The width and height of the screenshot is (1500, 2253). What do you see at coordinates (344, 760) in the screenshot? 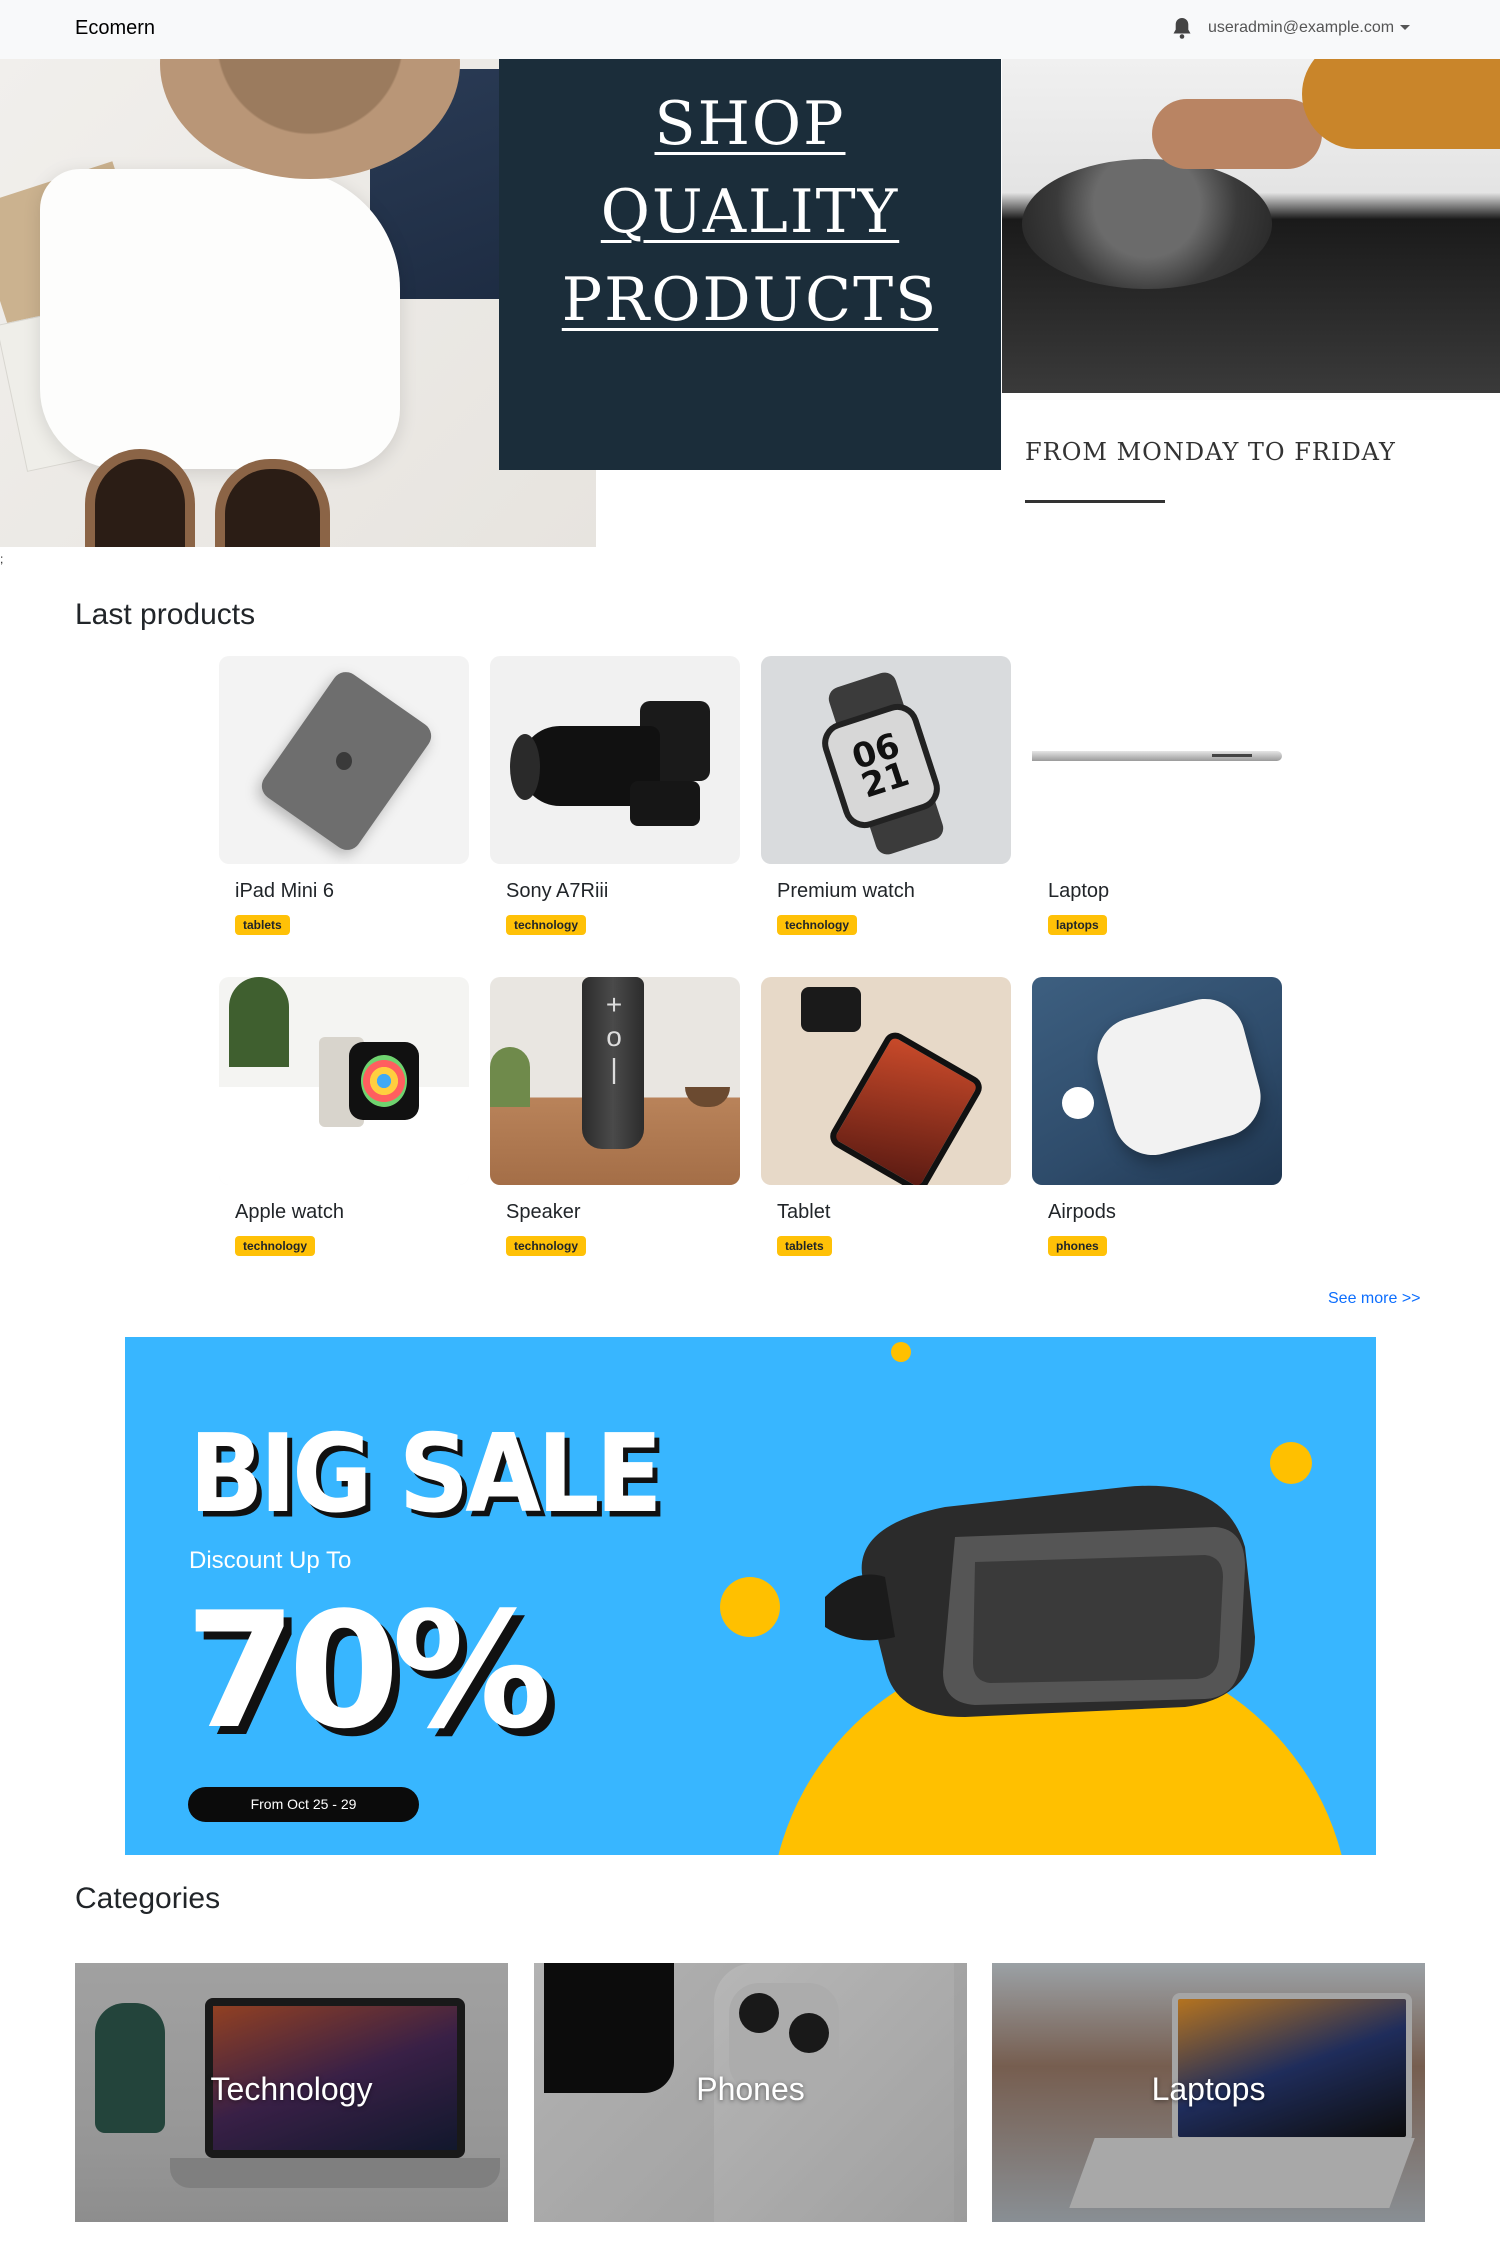
I see `product-image-ipad` at bounding box center [344, 760].